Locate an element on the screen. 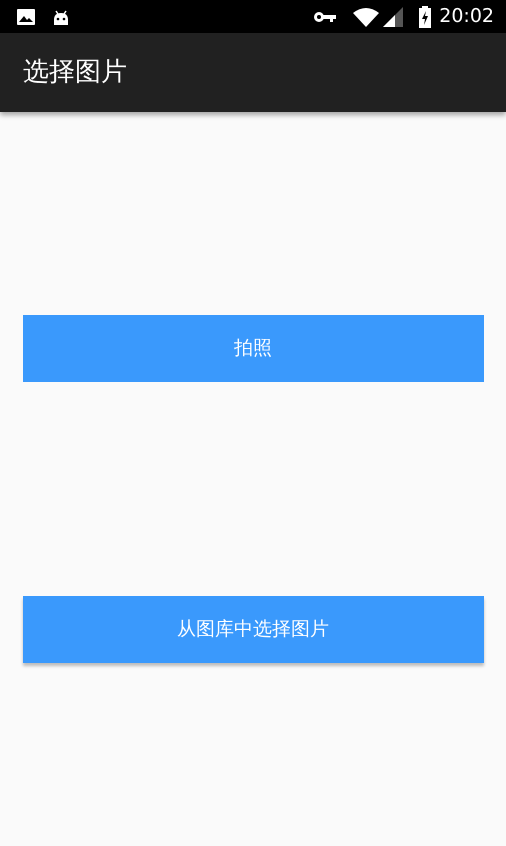 The height and width of the screenshot is (846, 506). signal-icon is located at coordinates (393, 16).